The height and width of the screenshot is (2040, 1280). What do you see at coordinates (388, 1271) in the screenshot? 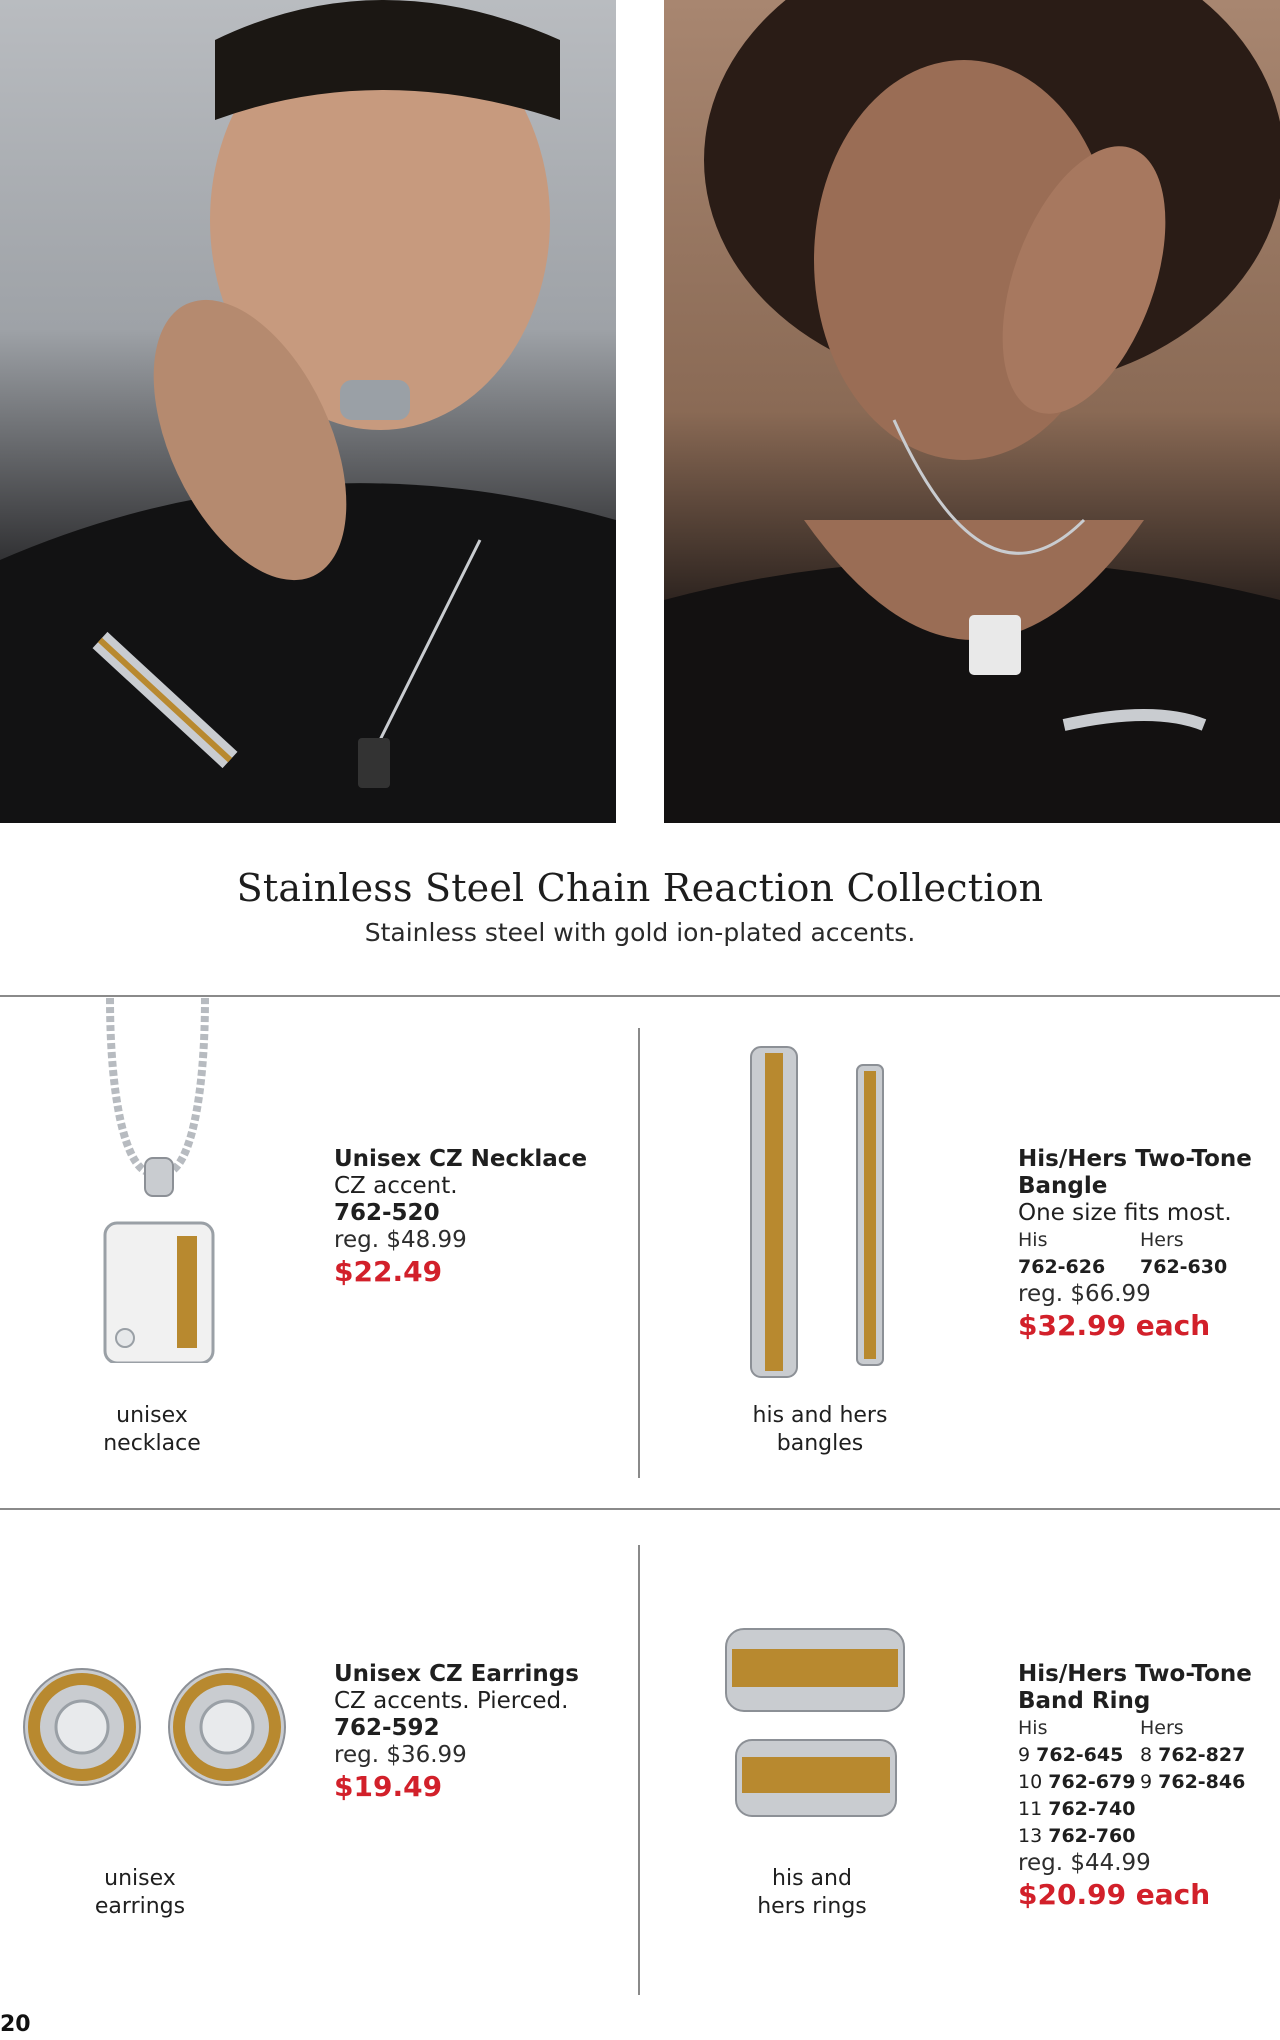
I see `sale-price: $22.49` at bounding box center [388, 1271].